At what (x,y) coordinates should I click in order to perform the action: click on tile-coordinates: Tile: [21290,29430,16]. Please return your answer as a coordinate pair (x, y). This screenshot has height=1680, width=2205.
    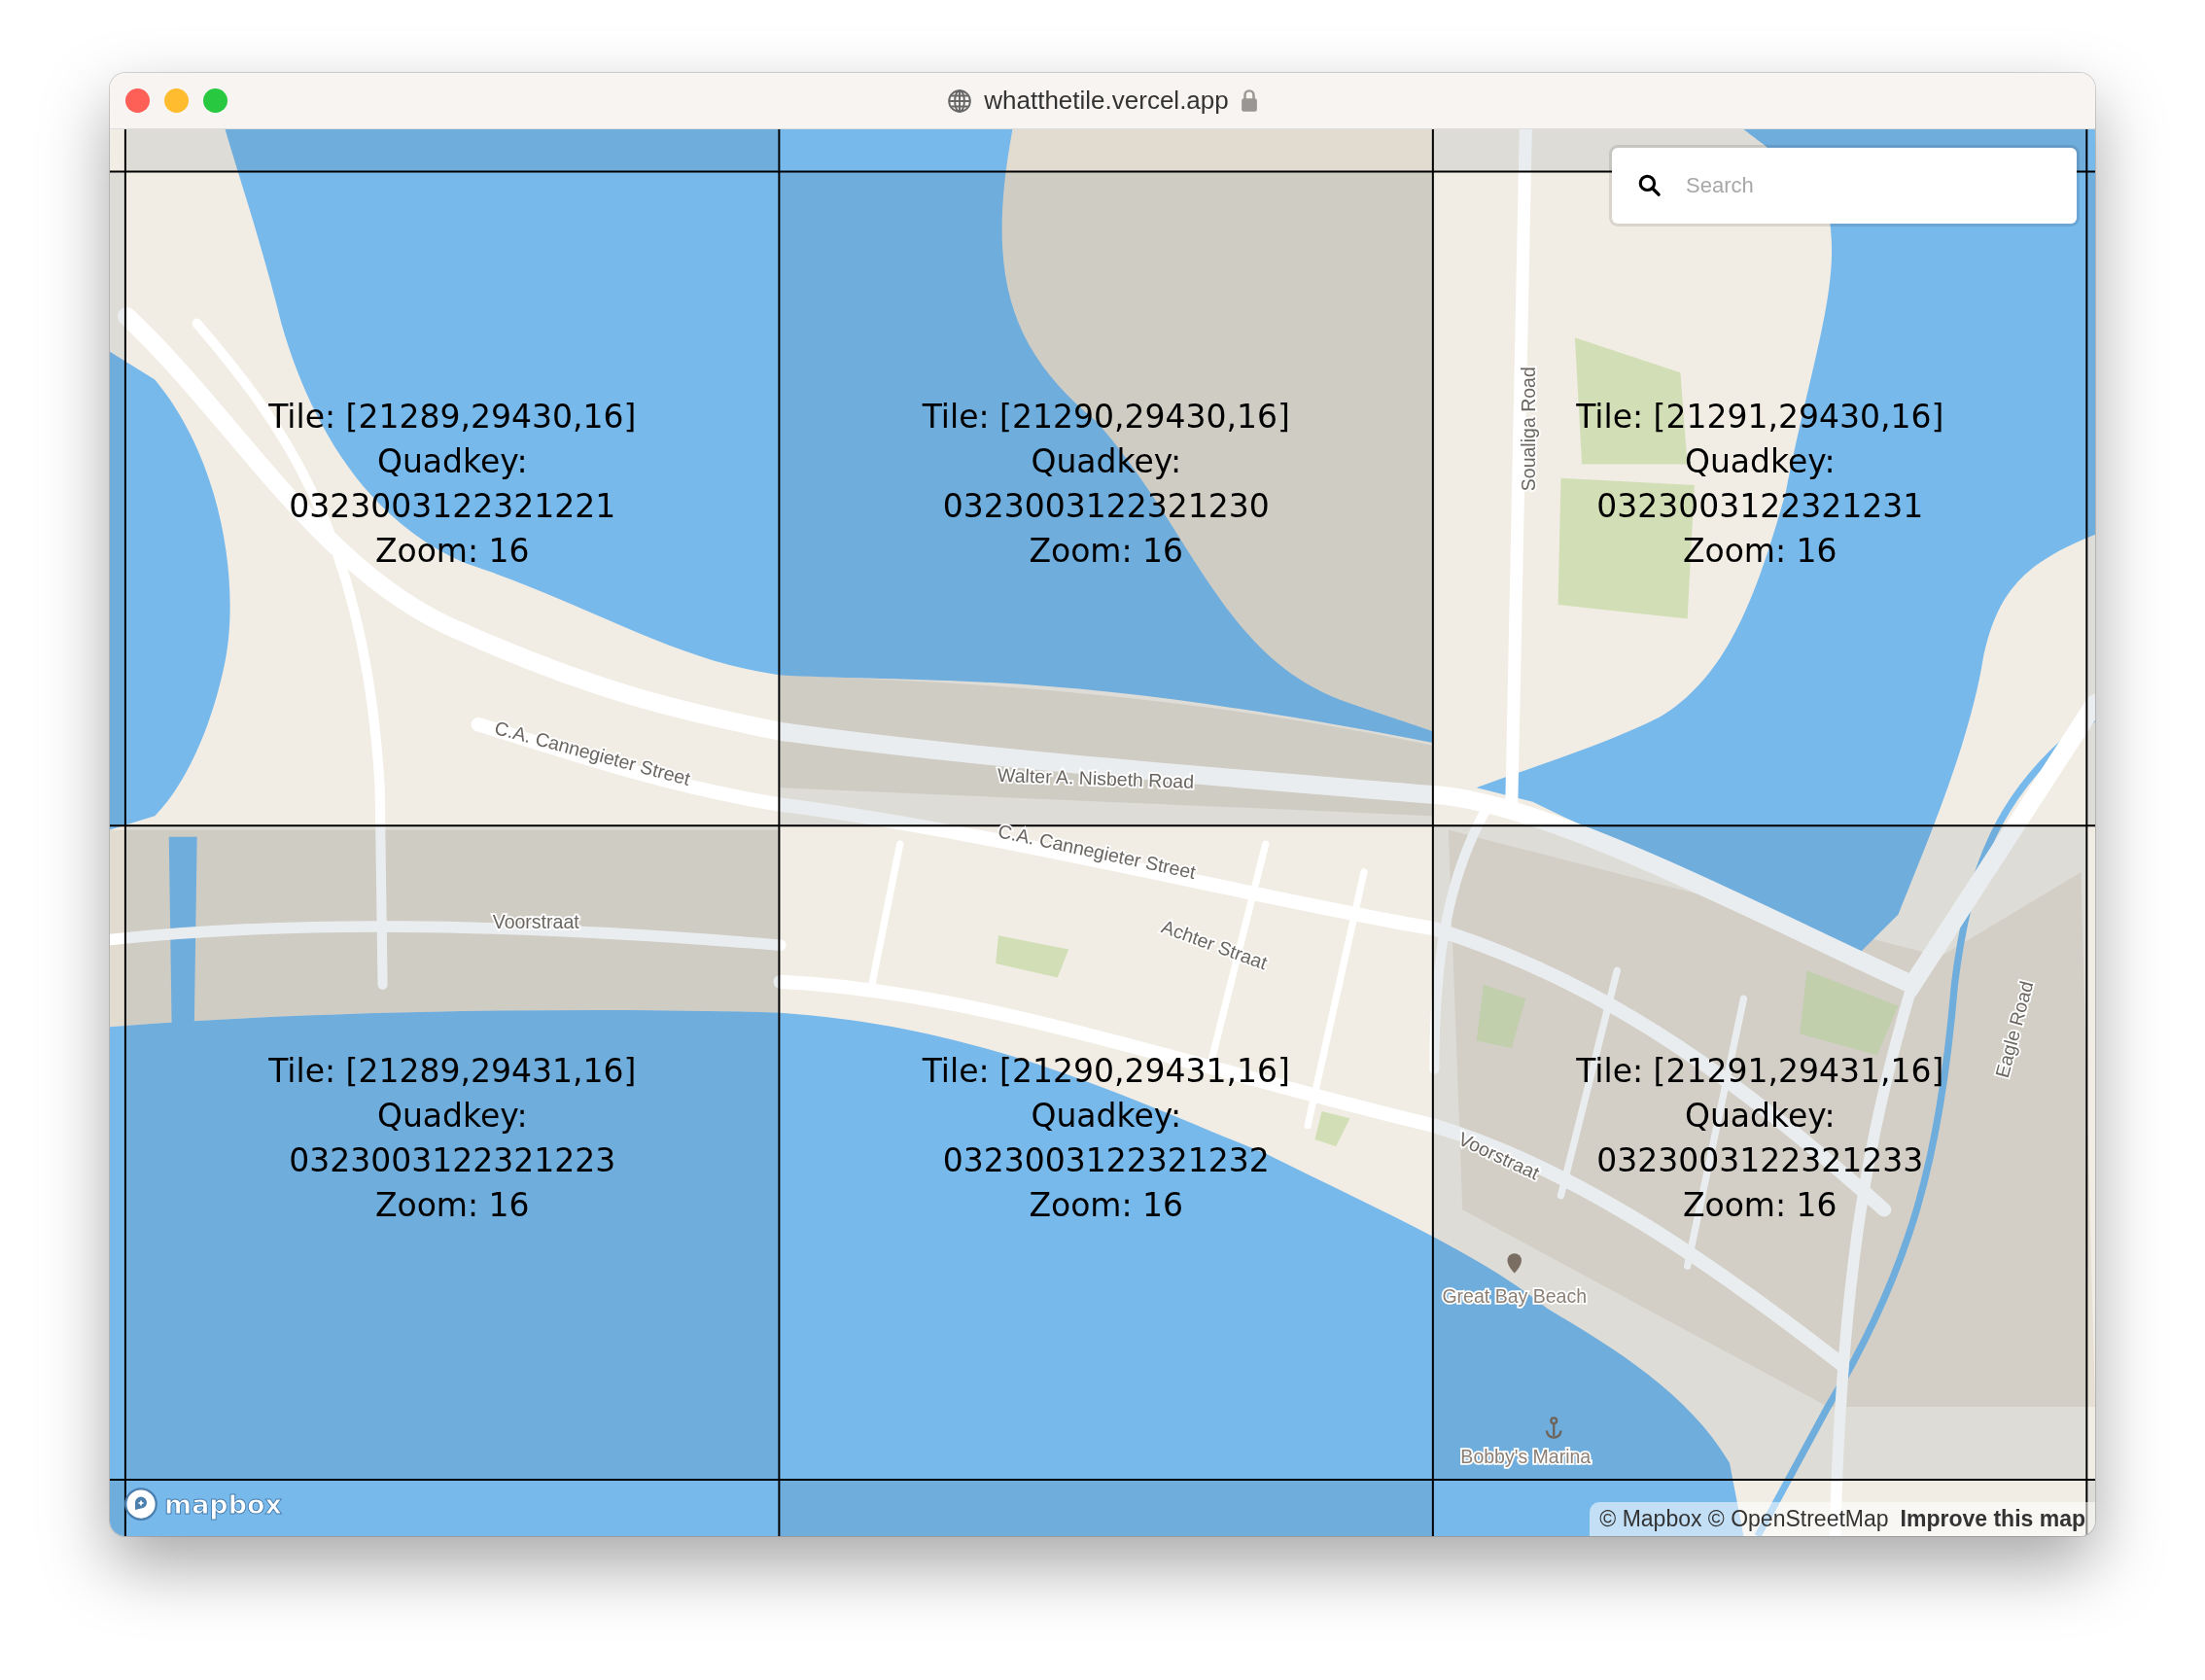
    Looking at the image, I should click on (1106, 417).